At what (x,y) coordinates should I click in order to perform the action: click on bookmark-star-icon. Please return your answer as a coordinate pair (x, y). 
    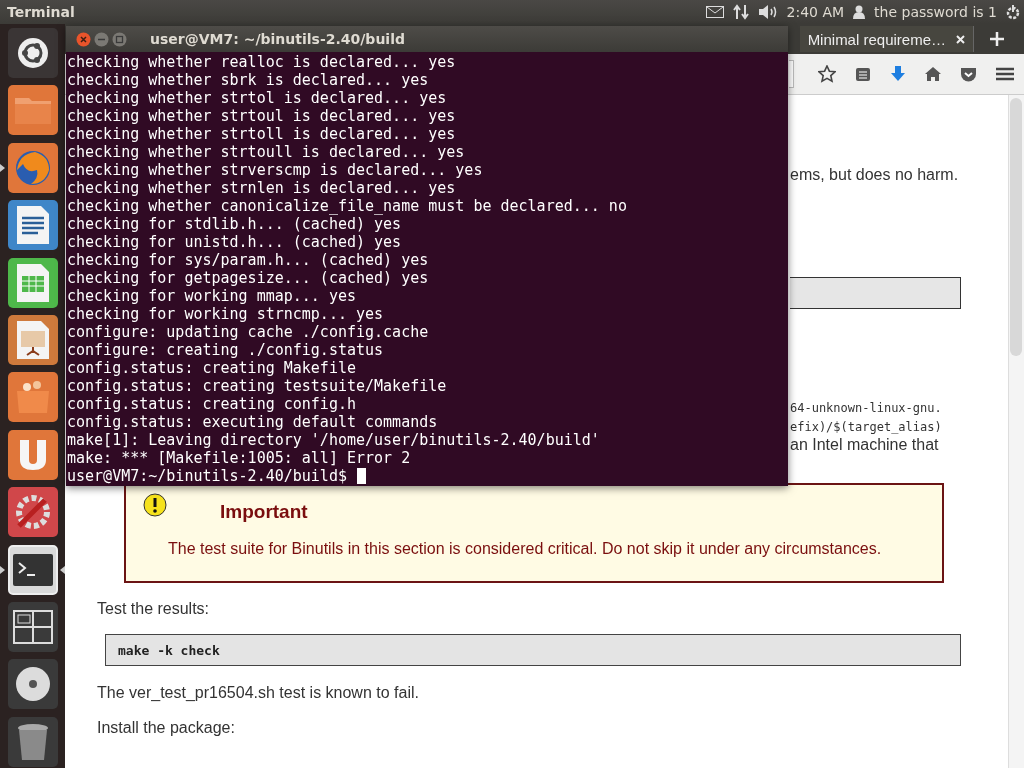
    Looking at the image, I should click on (827, 74).